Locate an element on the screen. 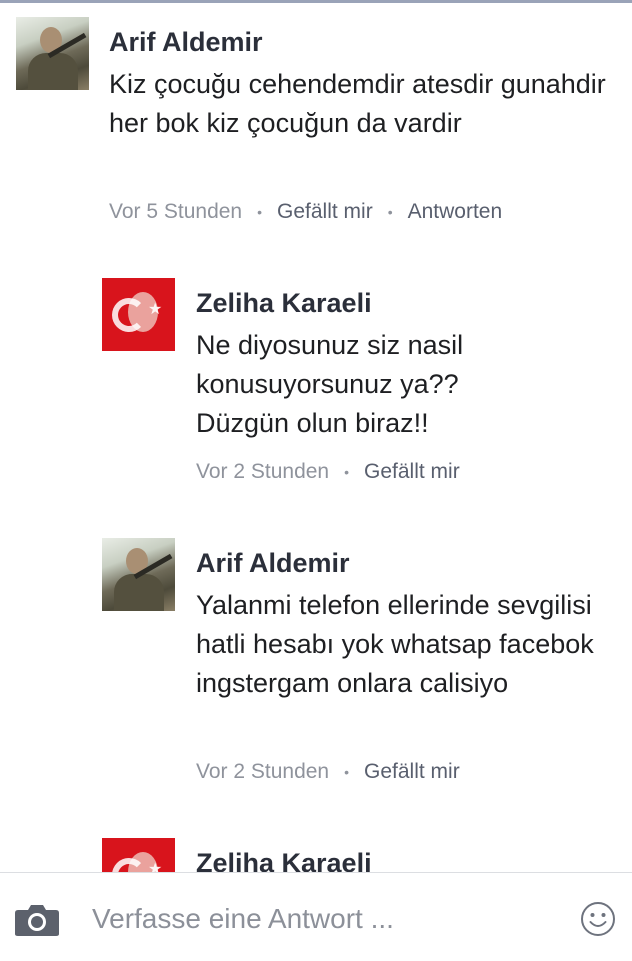 This screenshot has height=961, width=632. reply-comment: ★ Zeliha Karaeli is located at coordinates (316, 854).